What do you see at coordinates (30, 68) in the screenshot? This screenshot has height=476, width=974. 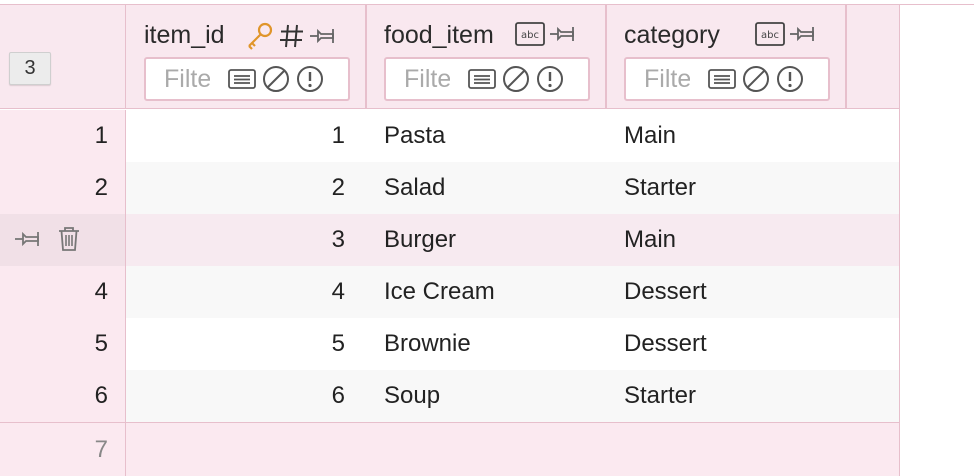 I see `selected-count-badge: 3` at bounding box center [30, 68].